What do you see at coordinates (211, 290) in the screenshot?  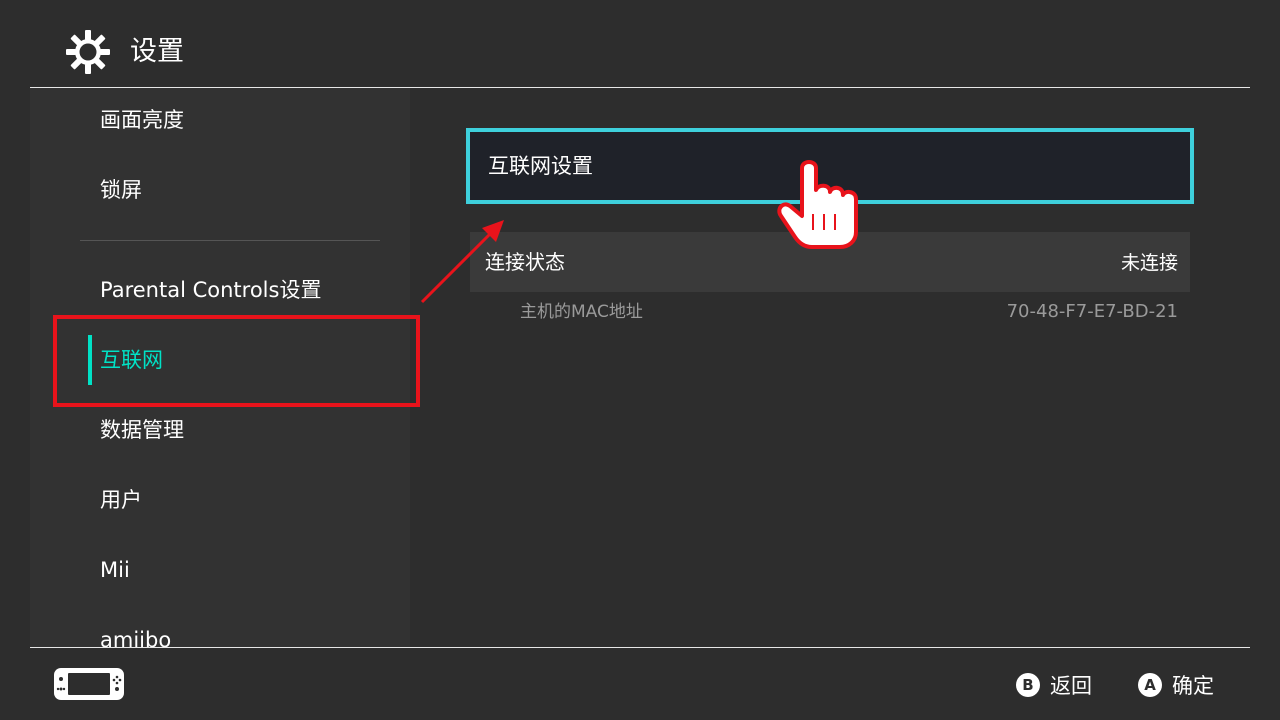 I see `sidebar-item-label: Parental Controls设置` at bounding box center [211, 290].